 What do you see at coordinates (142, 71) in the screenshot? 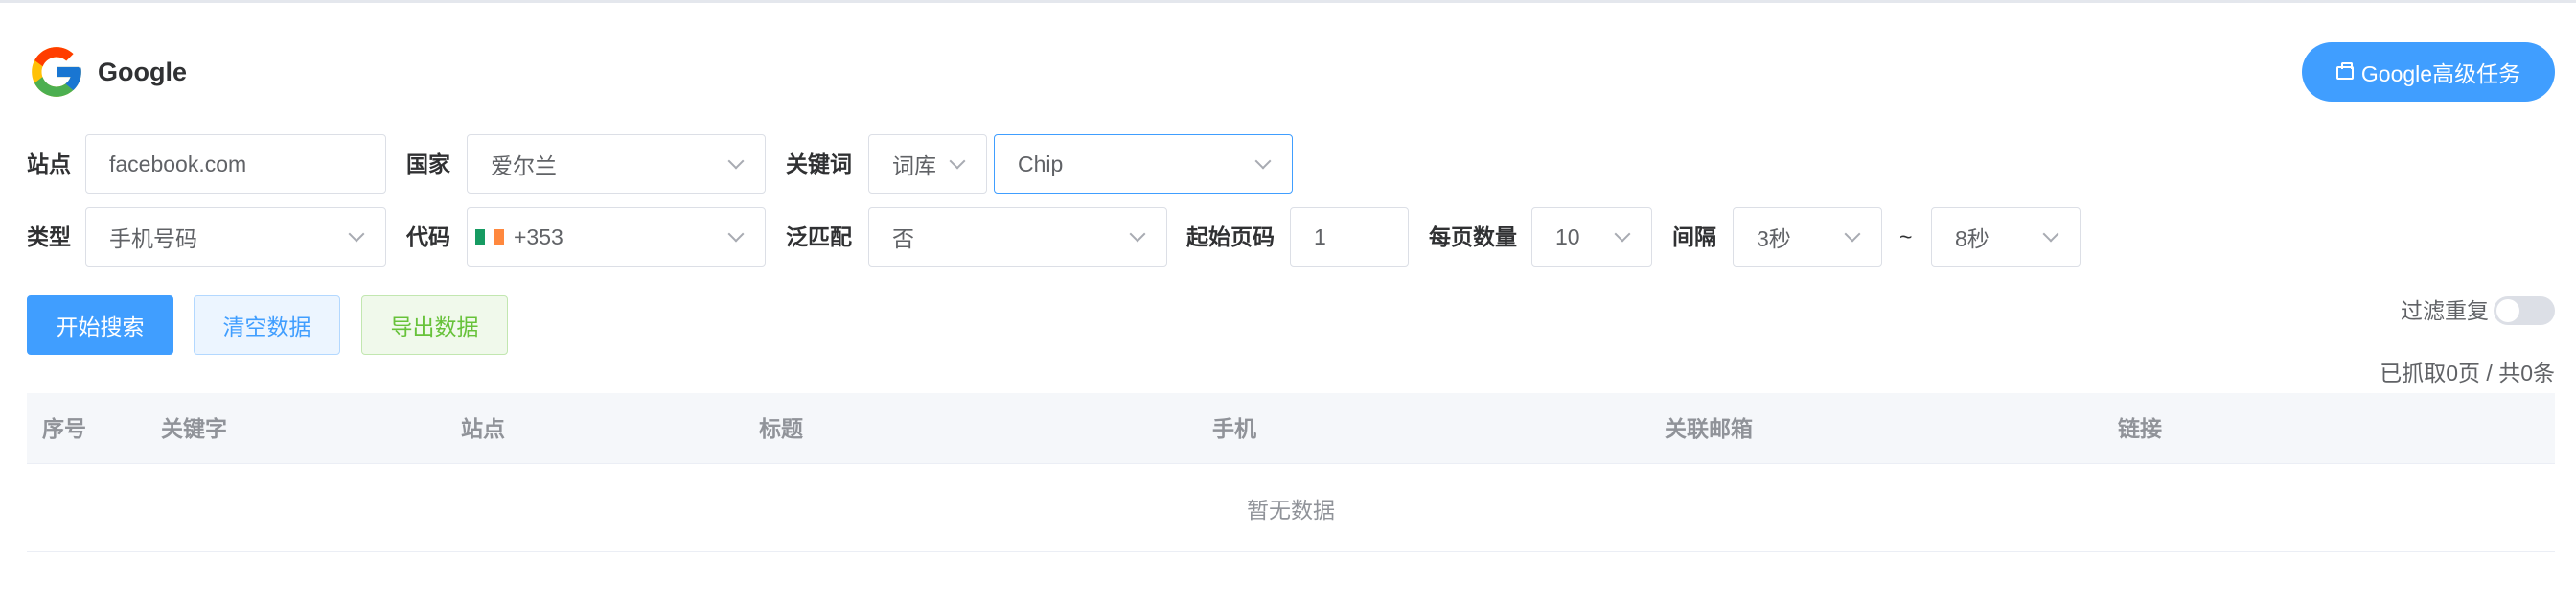
I see `page-title: Google` at bounding box center [142, 71].